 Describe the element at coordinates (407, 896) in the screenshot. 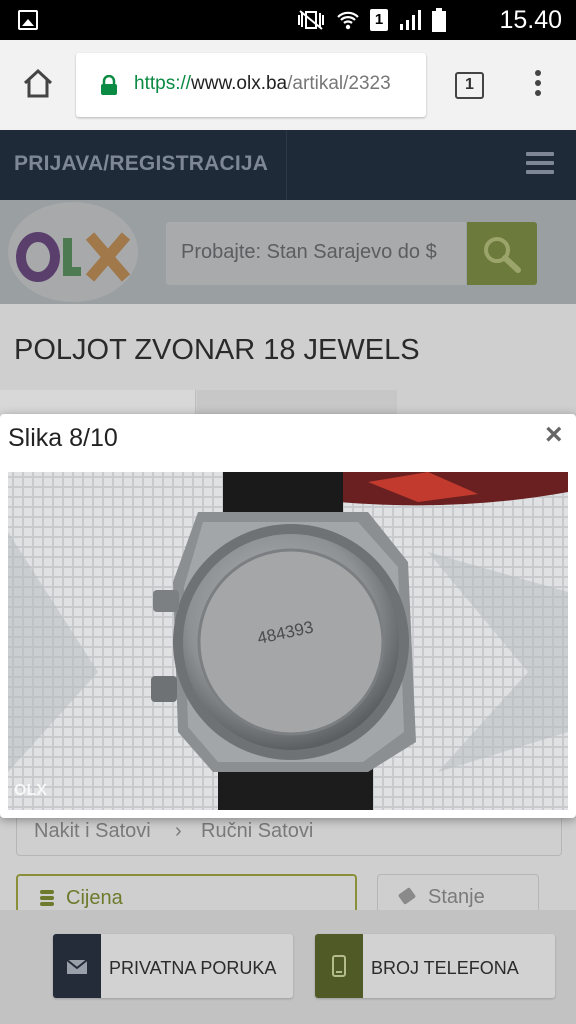

I see `tag-icon` at that location.